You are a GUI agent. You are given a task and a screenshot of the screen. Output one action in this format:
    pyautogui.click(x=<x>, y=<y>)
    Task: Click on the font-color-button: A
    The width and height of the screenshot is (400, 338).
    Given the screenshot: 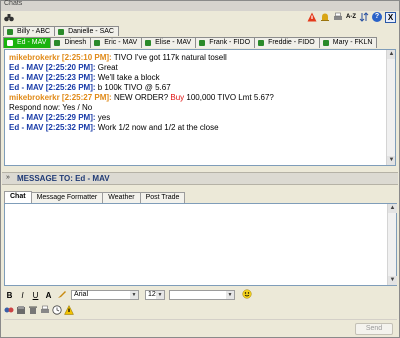 What is the action you would take?
    pyautogui.click(x=48, y=295)
    